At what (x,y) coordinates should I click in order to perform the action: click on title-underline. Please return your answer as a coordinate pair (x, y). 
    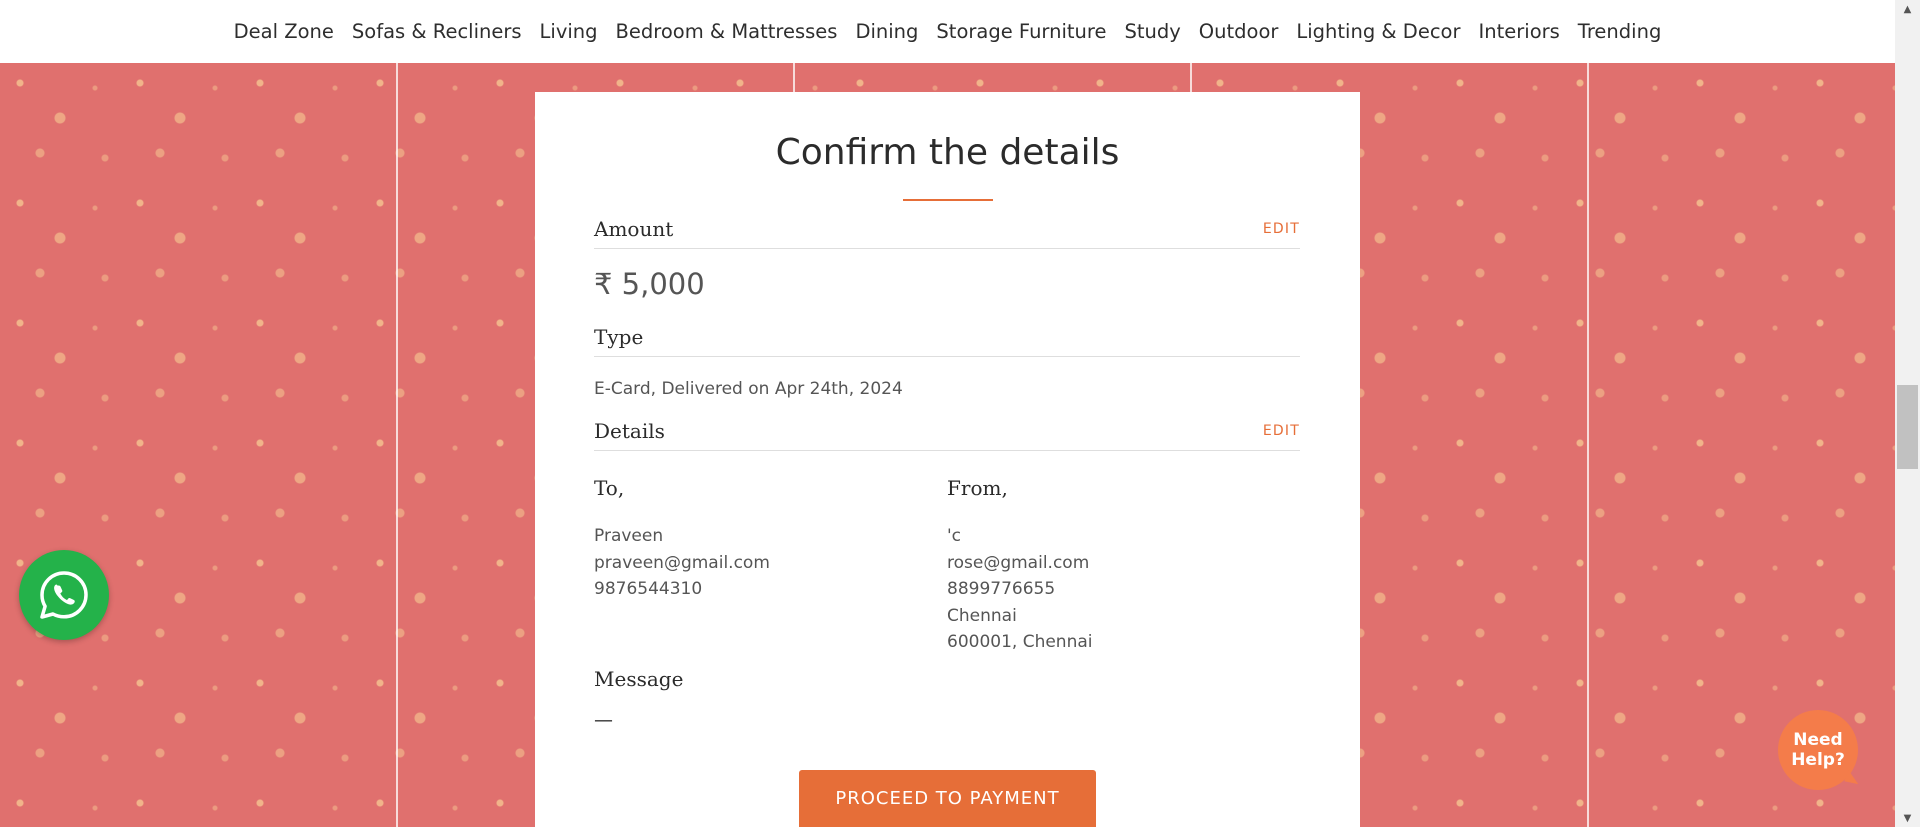
    Looking at the image, I should click on (948, 200).